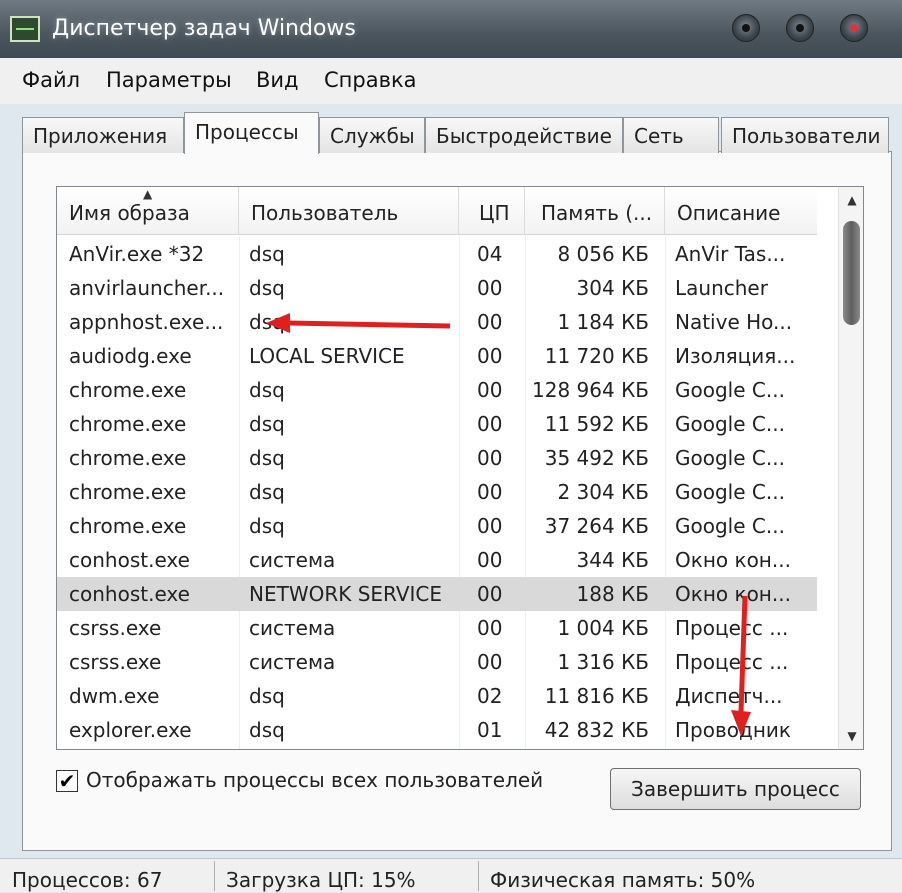  What do you see at coordinates (67, 781) in the screenshot?
I see `show-all-users-checkbox: ✔` at bounding box center [67, 781].